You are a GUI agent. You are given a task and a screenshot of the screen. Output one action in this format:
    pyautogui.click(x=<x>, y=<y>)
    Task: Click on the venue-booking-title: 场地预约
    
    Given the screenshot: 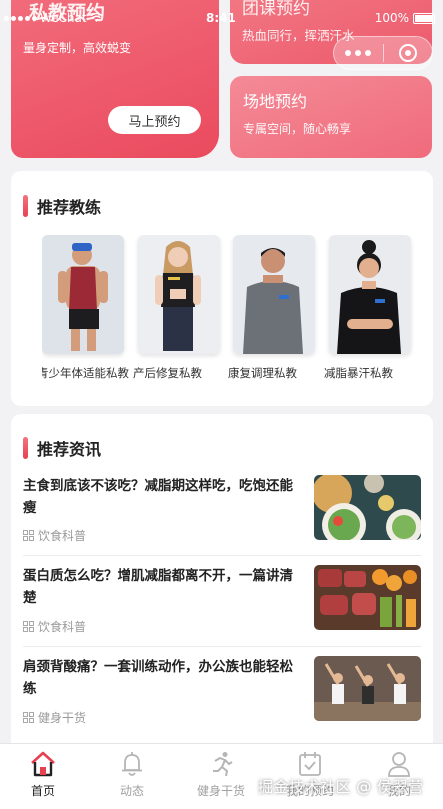 What is the action you would take?
    pyautogui.click(x=275, y=101)
    